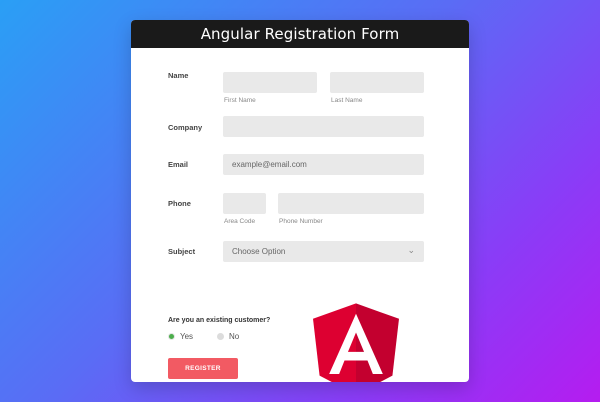  Describe the element at coordinates (240, 221) in the screenshot. I see `area-code-sublabel: Area Code` at that location.